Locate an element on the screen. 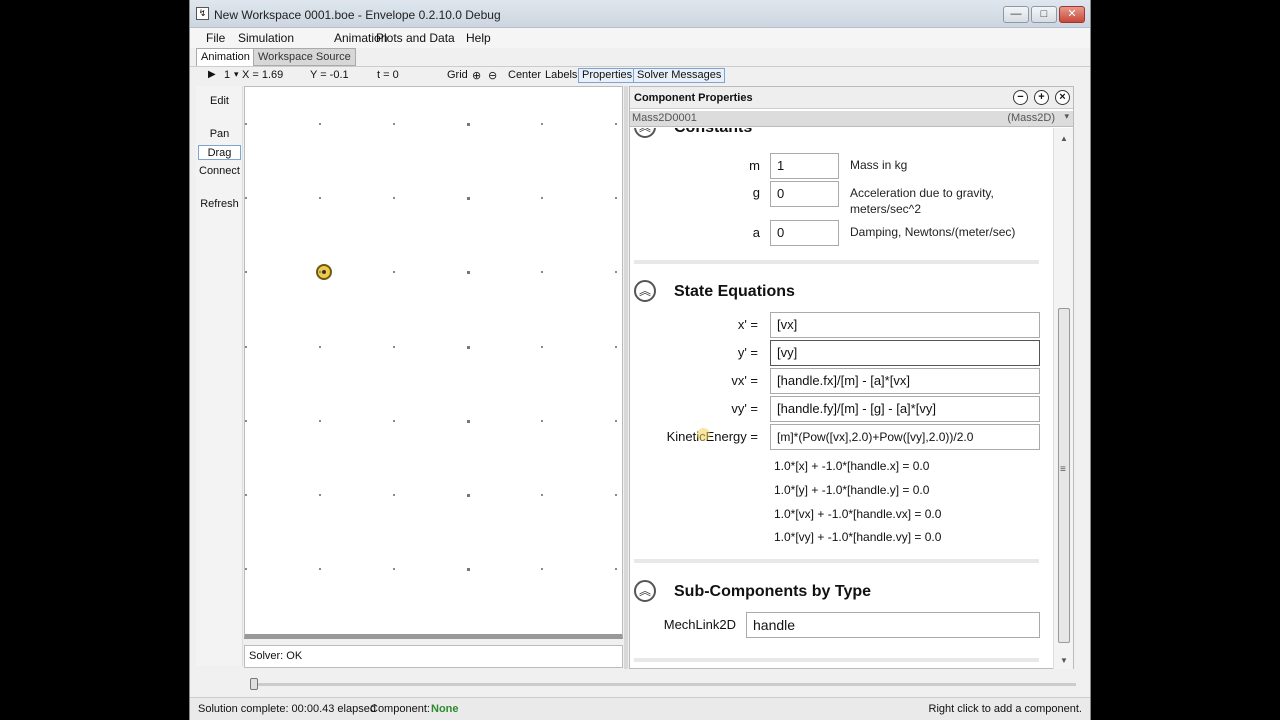 The image size is (1280, 720). edit-tool: Edit is located at coordinates (219, 101).